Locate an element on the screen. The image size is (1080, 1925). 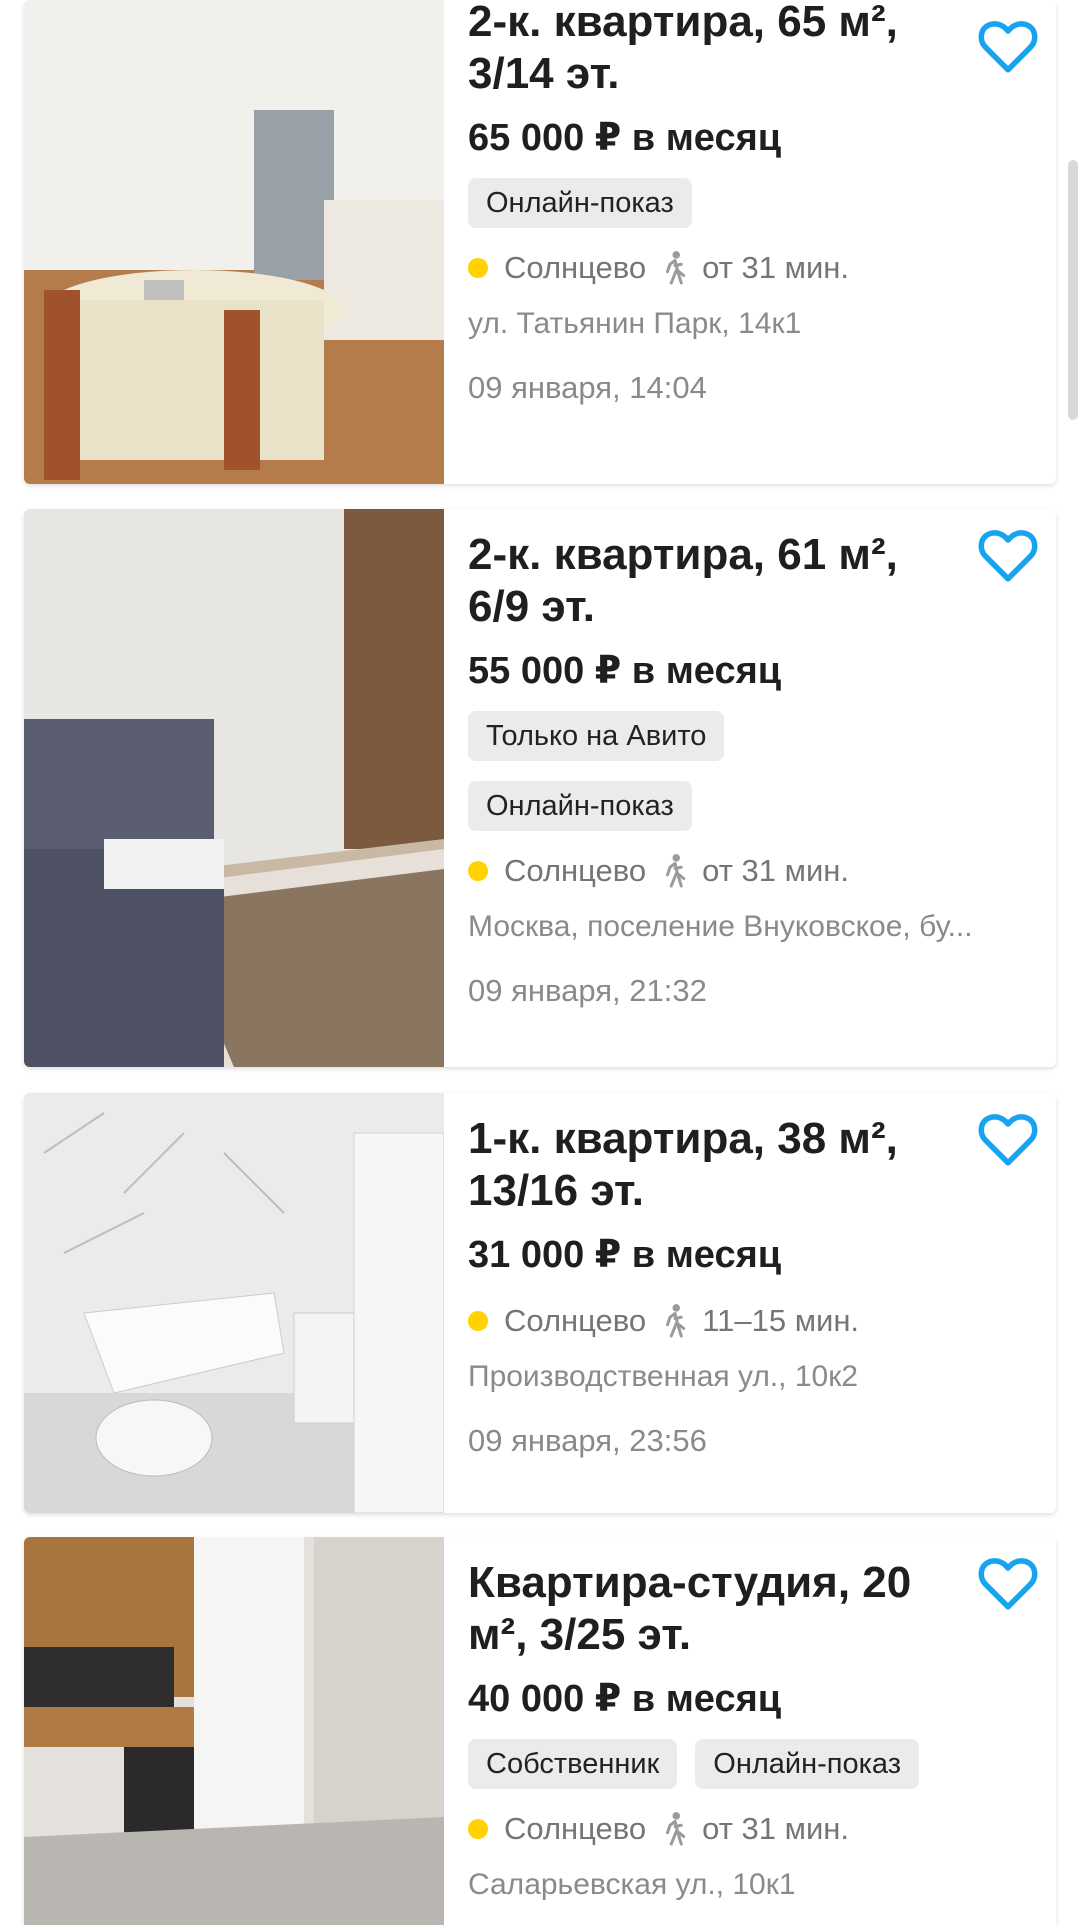
listing-title: 1-к. квартира, 38 м², 13/16 эт. is located at coordinates (718, 1165).